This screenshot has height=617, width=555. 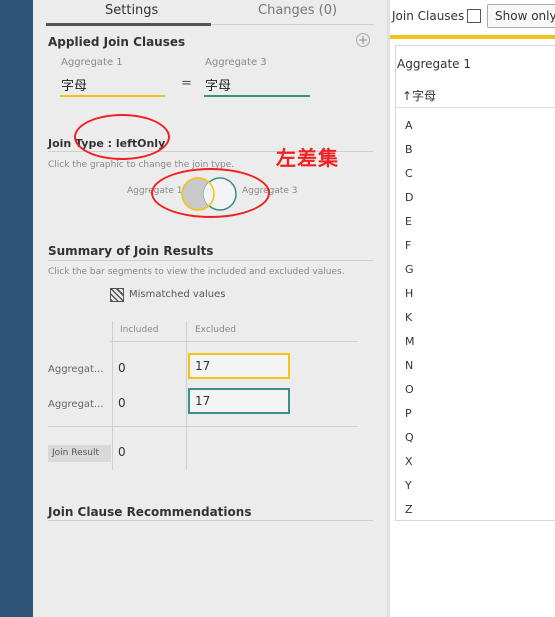 I want to click on clause-right-underline, so click(x=257, y=96).